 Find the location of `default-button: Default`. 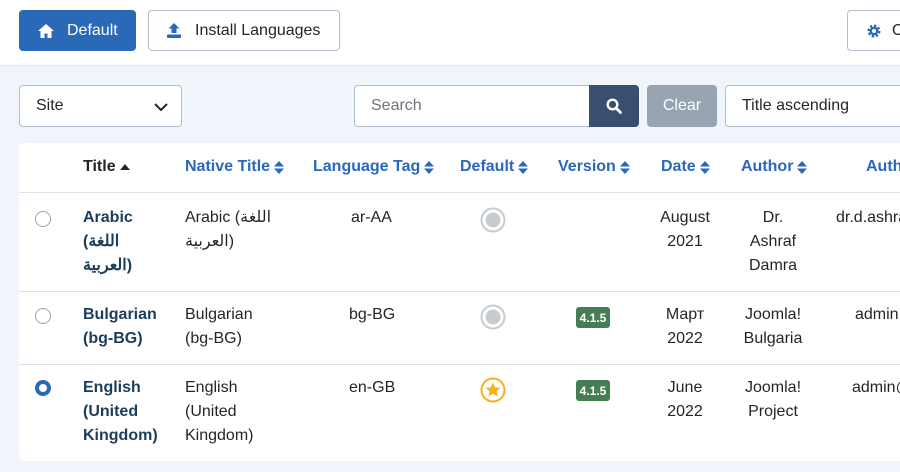

default-button: Default is located at coordinates (77, 30).